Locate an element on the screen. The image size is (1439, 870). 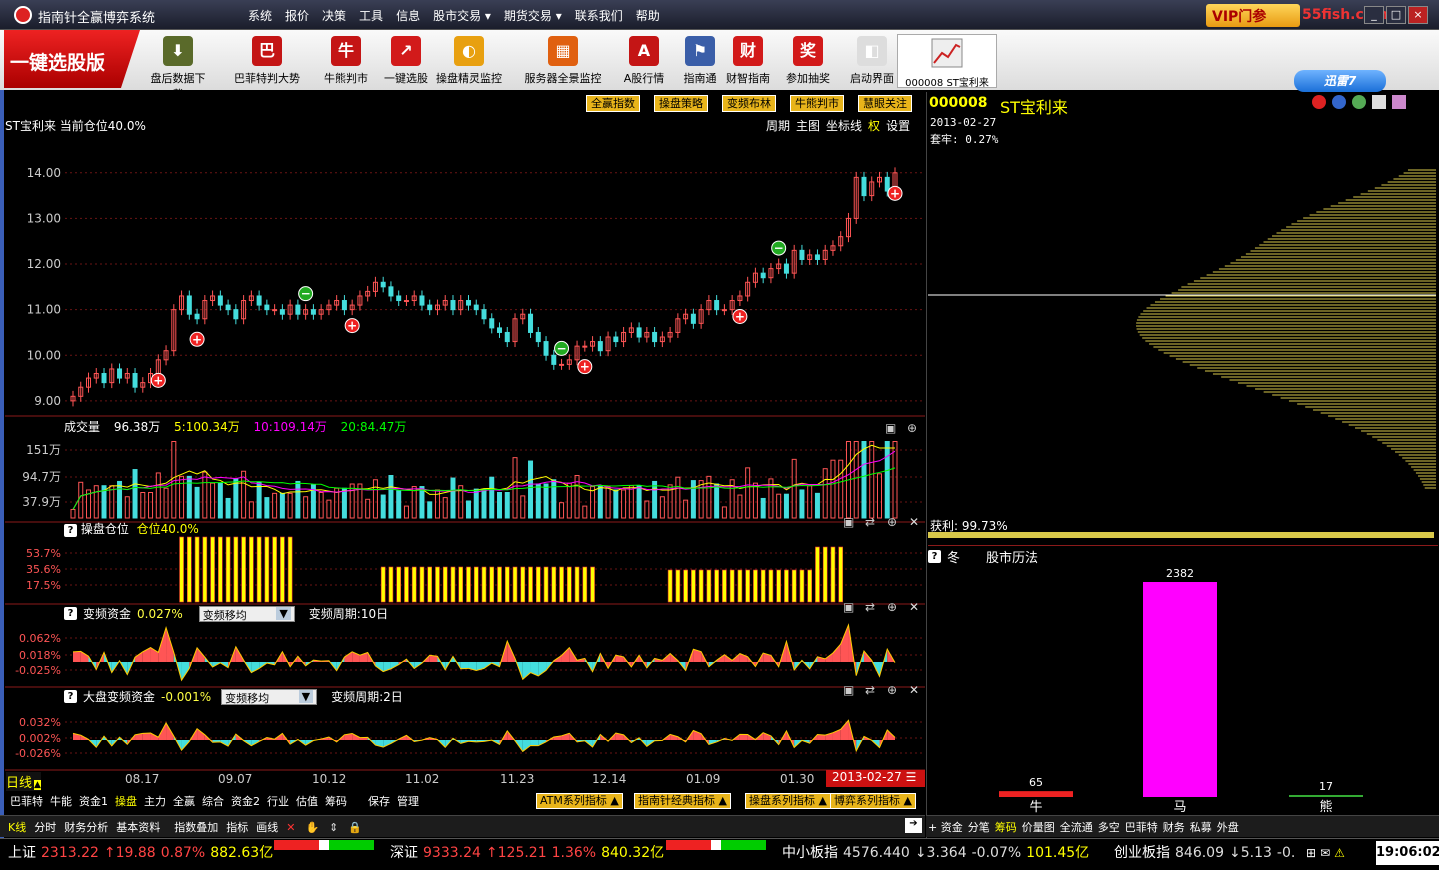
right-tab-0: 资金 is located at coordinates (952, 827).